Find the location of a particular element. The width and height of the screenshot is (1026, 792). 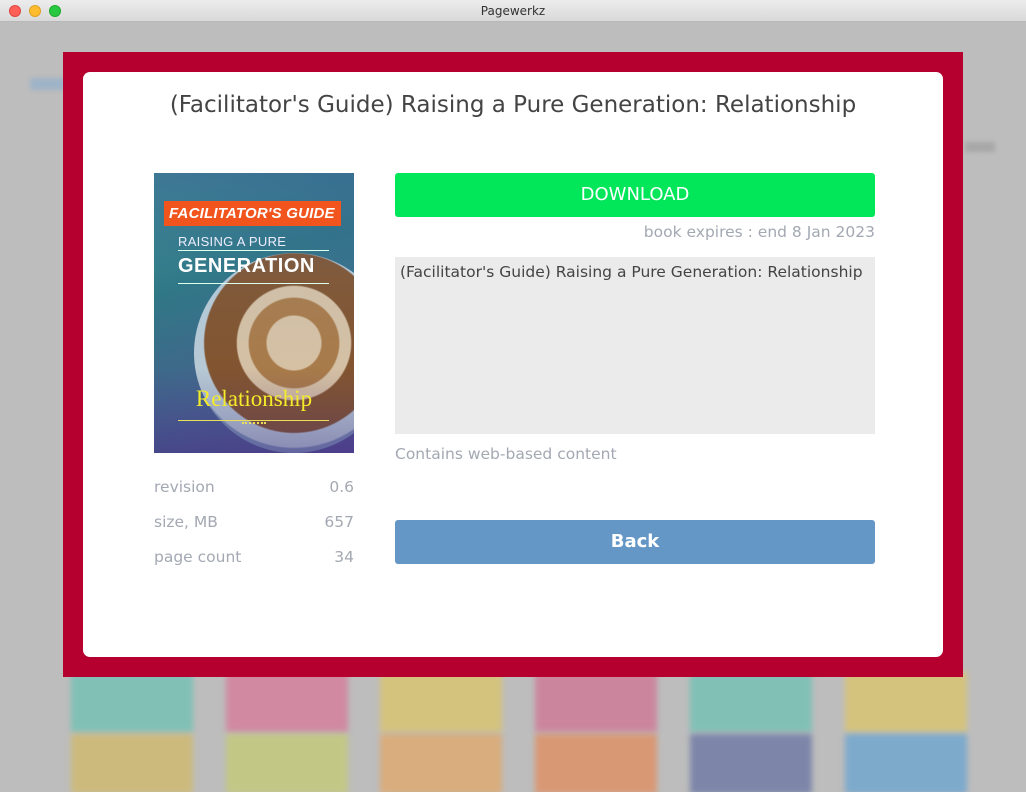

window-title: Pagewerkz is located at coordinates (513, 11).